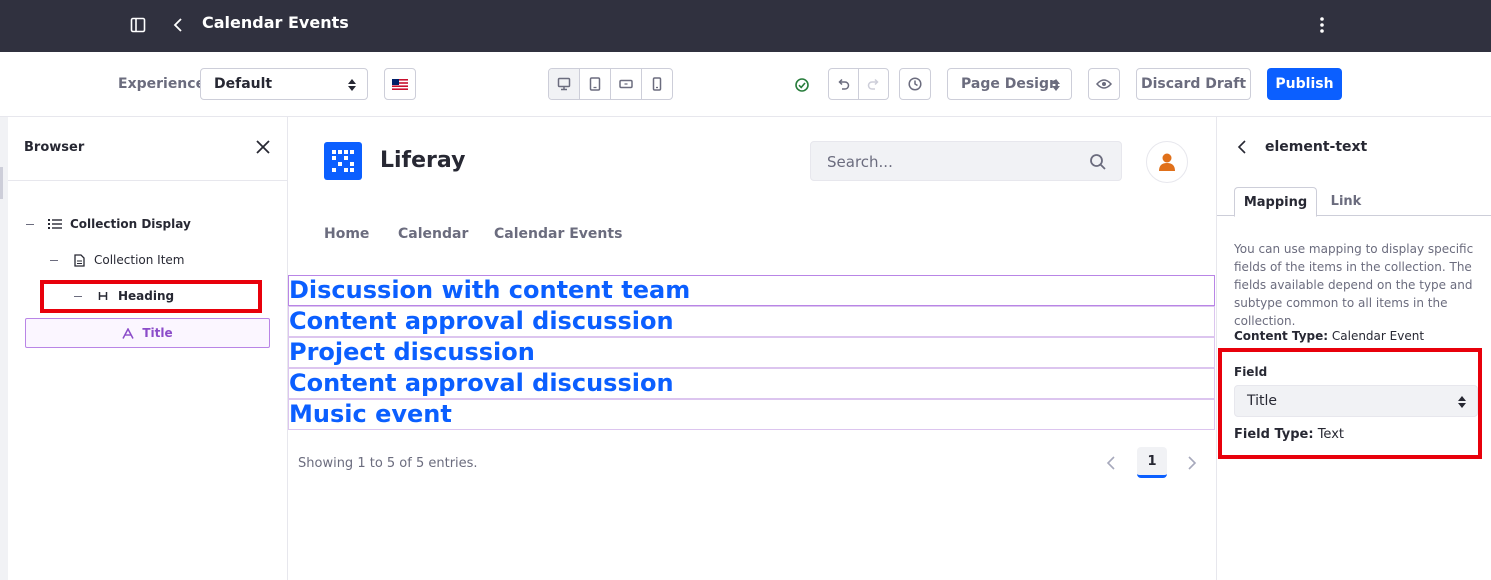 This screenshot has height=580, width=1491. I want to click on device-tablet-button, so click(595, 84).